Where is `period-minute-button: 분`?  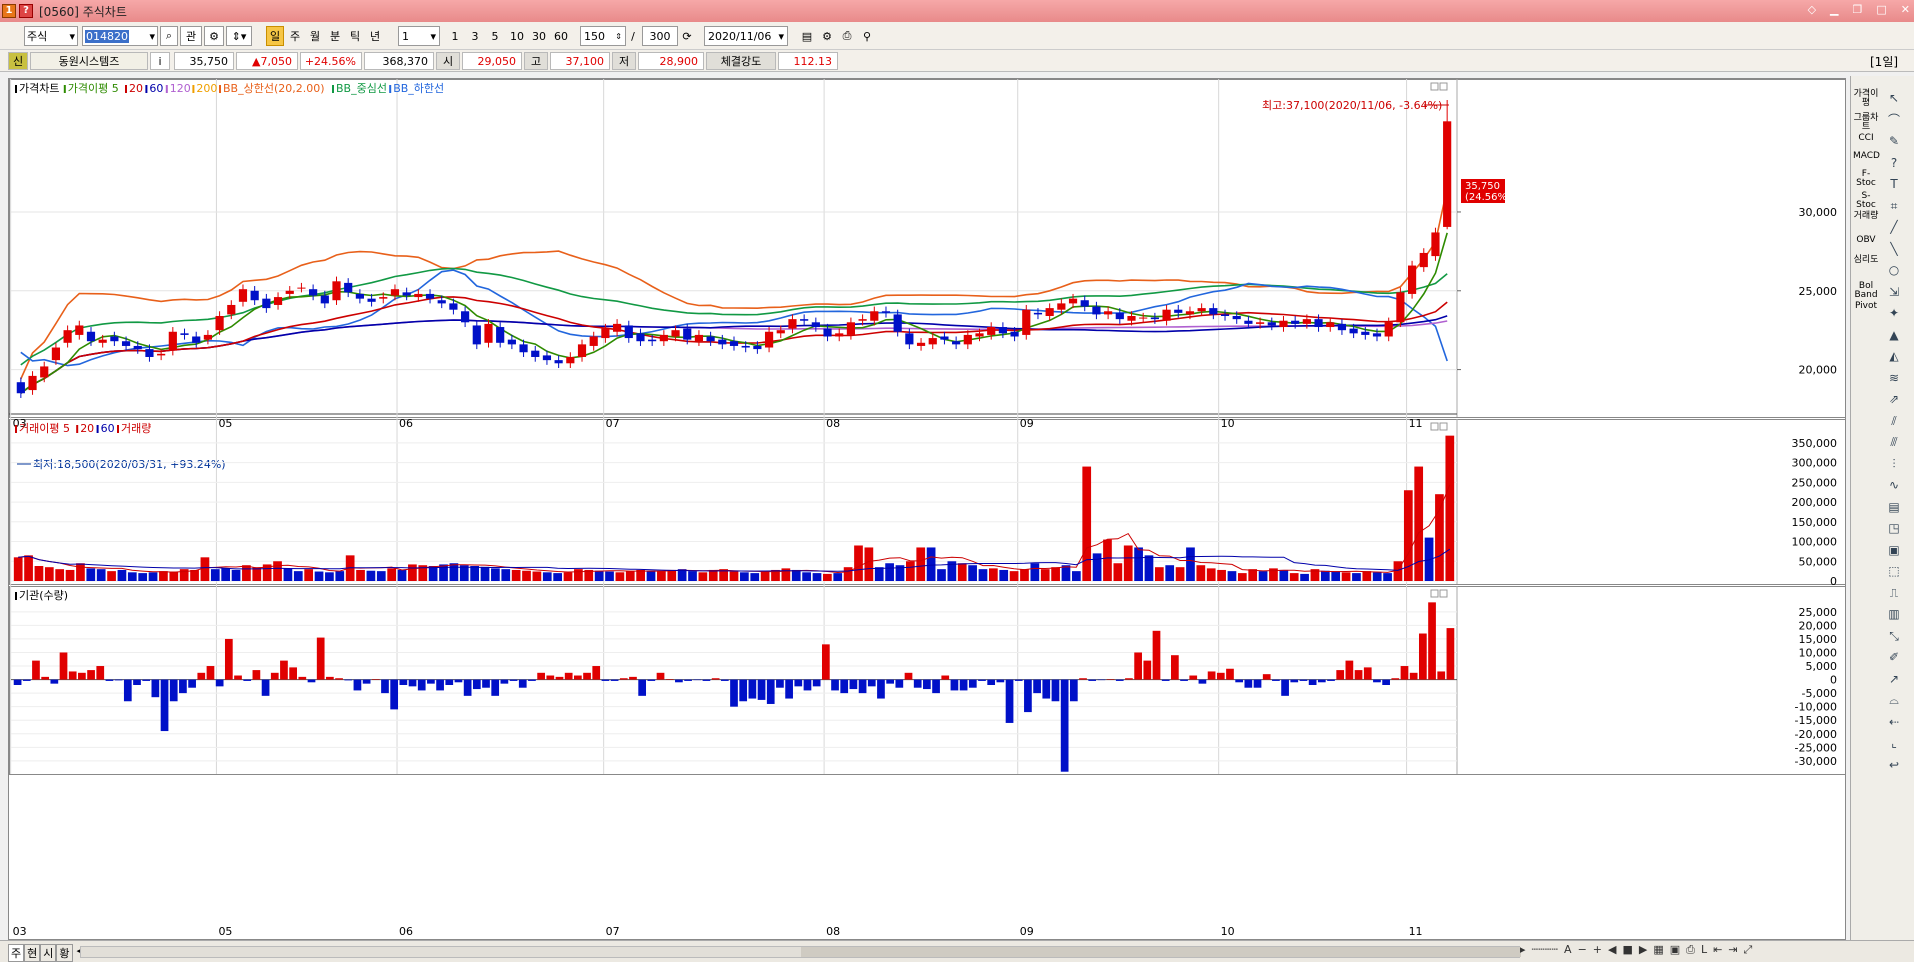 period-minute-button: 분 is located at coordinates (335, 36).